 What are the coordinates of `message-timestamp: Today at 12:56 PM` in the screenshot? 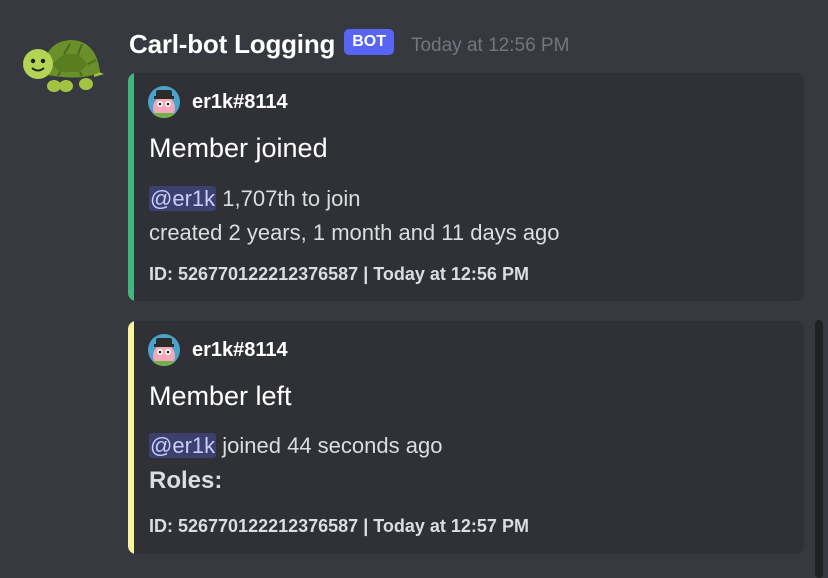 It's located at (490, 46).